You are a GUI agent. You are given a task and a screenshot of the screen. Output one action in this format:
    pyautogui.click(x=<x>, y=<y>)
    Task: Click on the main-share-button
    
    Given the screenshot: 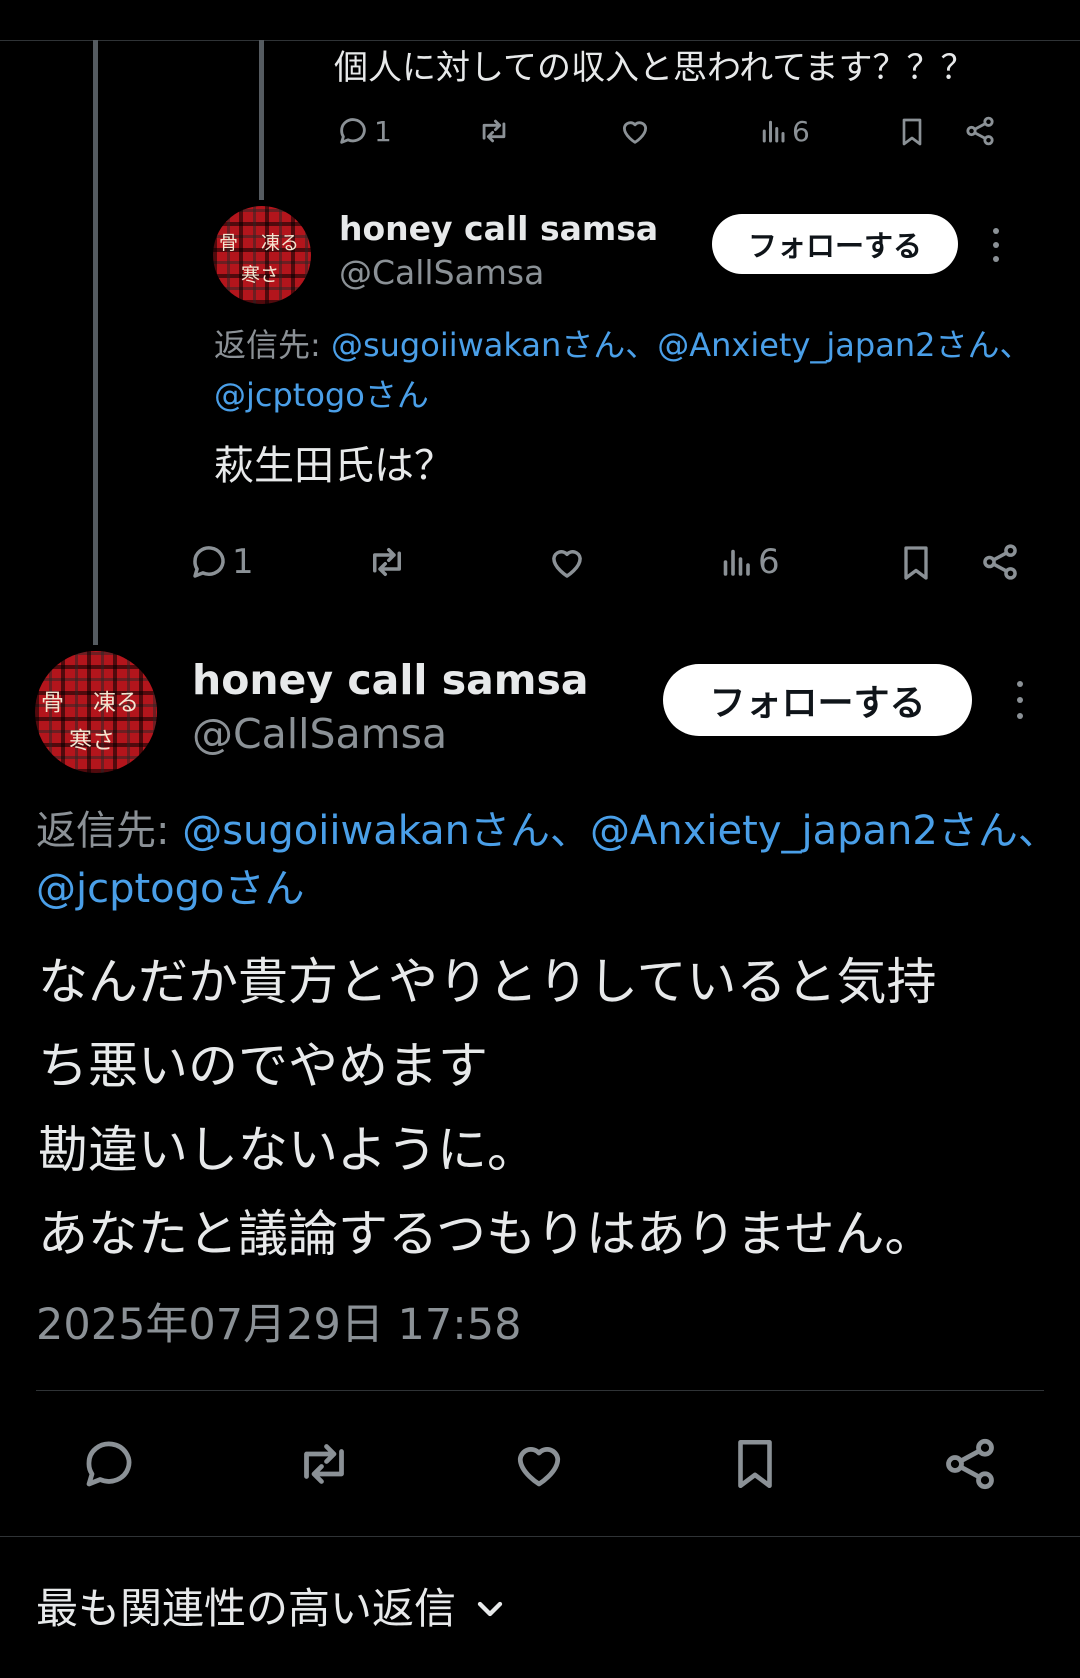 What is the action you would take?
    pyautogui.click(x=970, y=1464)
    